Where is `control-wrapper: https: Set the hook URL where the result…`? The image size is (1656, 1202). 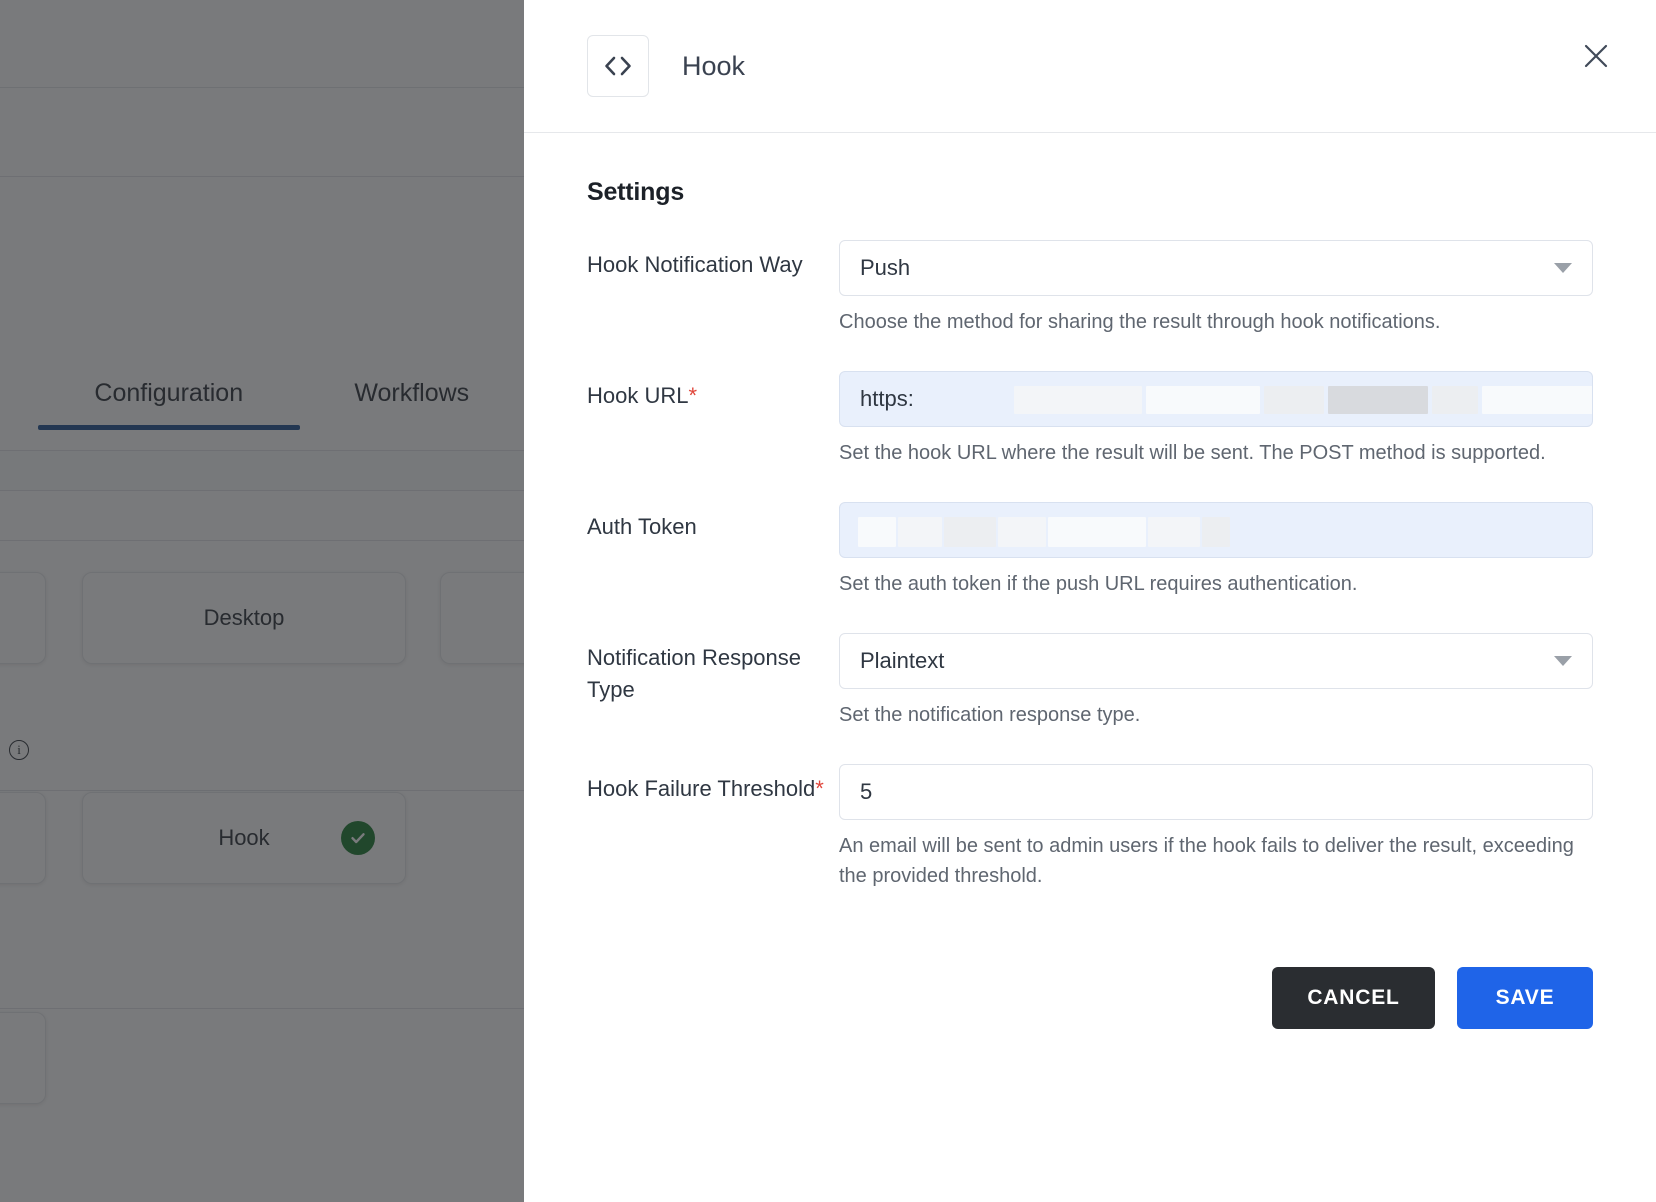 control-wrapper: https: Set the hook URL where the result… is located at coordinates (1216, 436).